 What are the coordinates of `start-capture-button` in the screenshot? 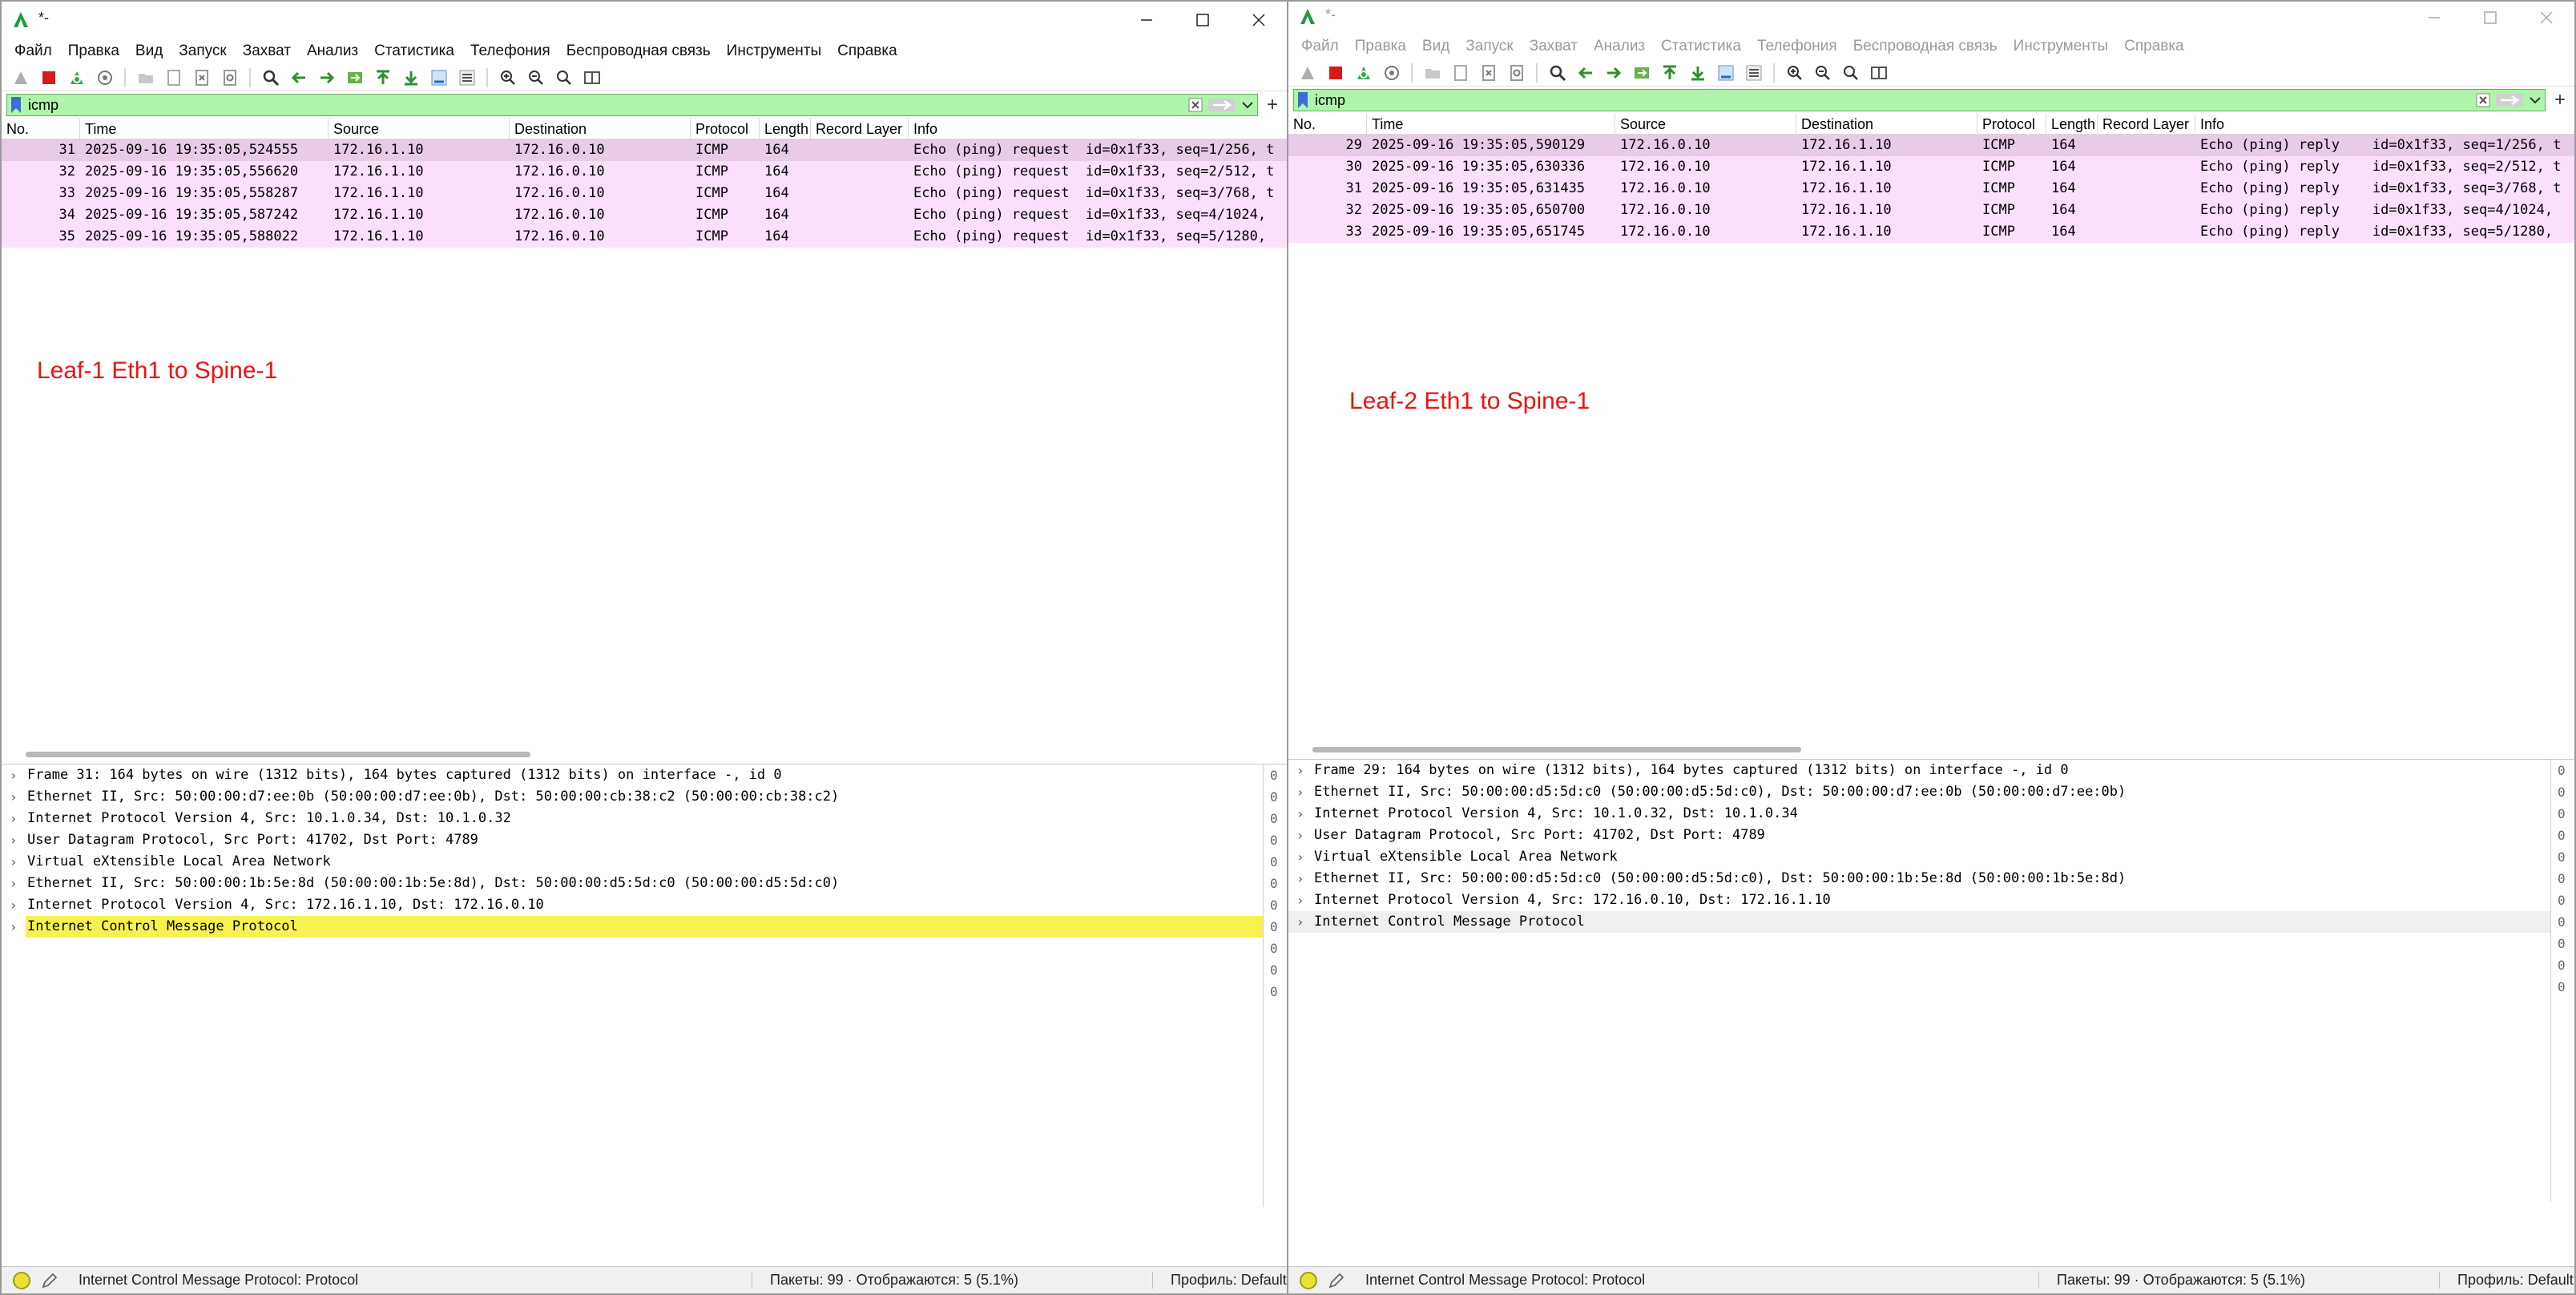 It's located at (20, 78).